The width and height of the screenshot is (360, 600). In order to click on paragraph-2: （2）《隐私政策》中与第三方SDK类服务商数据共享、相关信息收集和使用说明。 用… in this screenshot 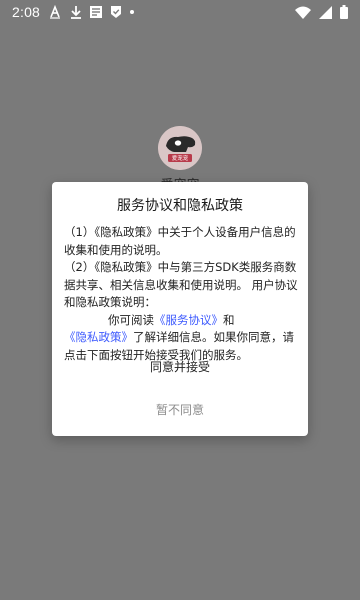, I will do `click(181, 284)`.